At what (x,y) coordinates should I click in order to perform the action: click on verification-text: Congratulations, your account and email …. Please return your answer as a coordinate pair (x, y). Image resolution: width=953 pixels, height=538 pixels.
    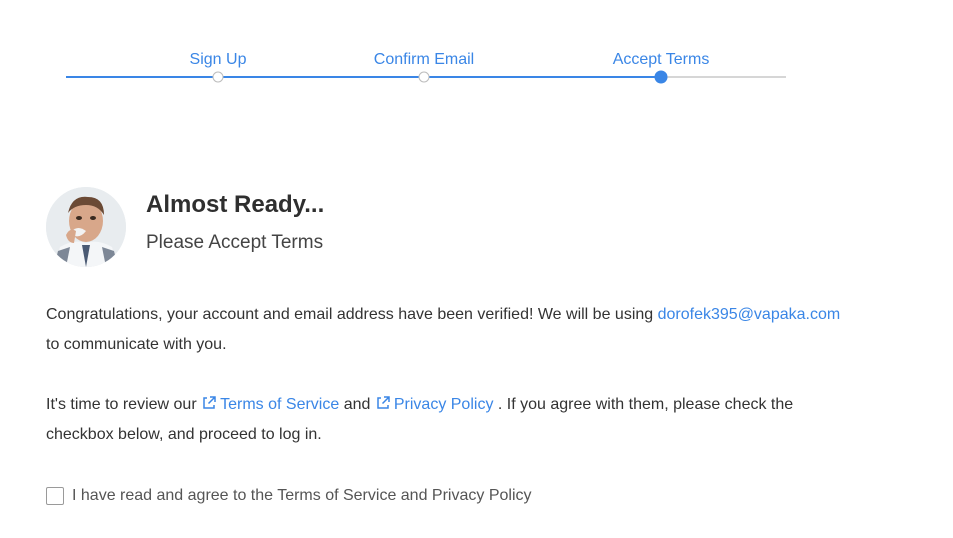
    Looking at the image, I should click on (350, 314).